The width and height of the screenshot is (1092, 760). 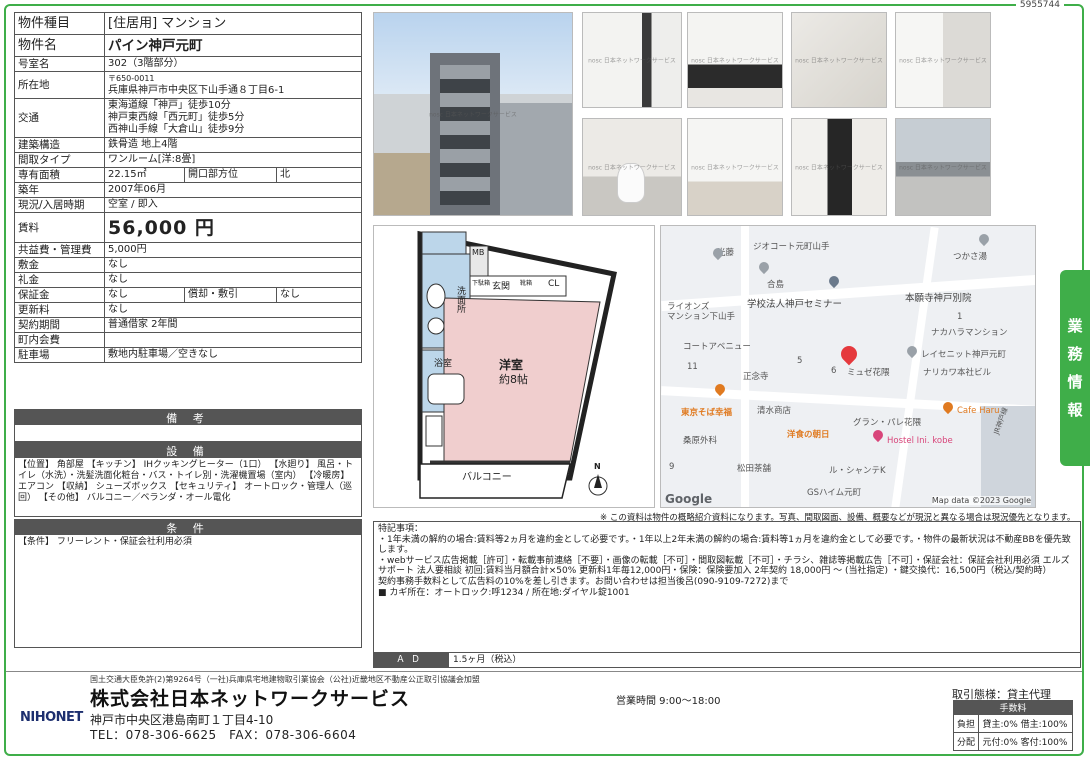 I want to click on access-line: 西神山手線「大倉山」徒歩9分, so click(x=176, y=129).